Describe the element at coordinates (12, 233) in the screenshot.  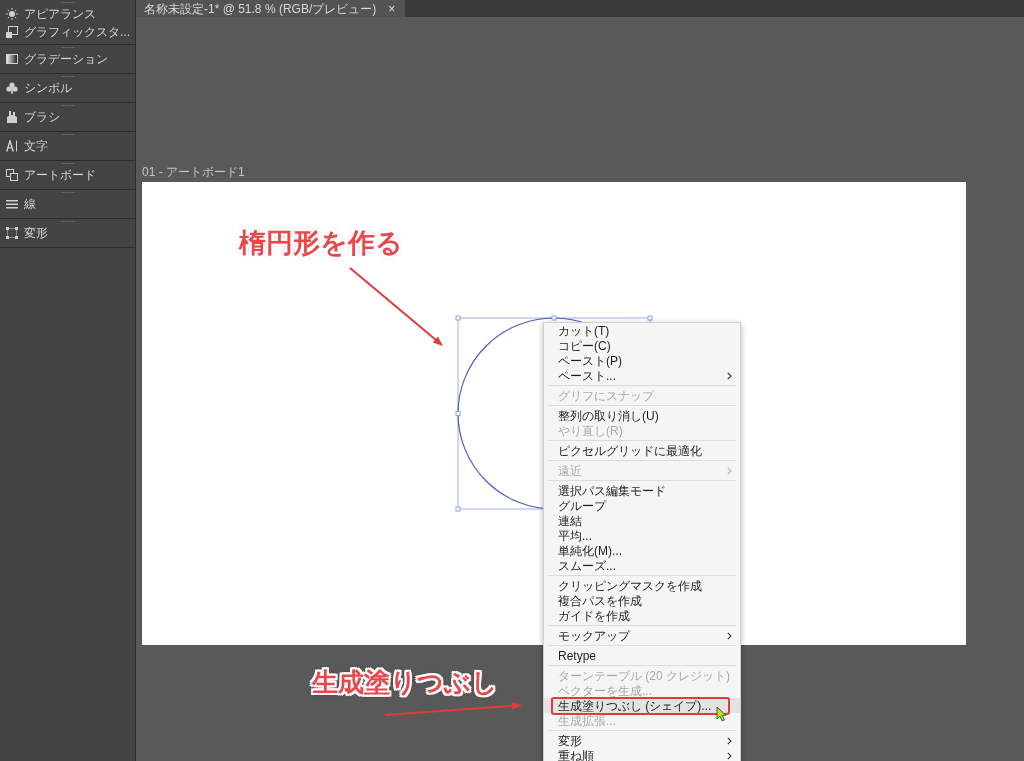
I see `dotted-square-icon` at that location.